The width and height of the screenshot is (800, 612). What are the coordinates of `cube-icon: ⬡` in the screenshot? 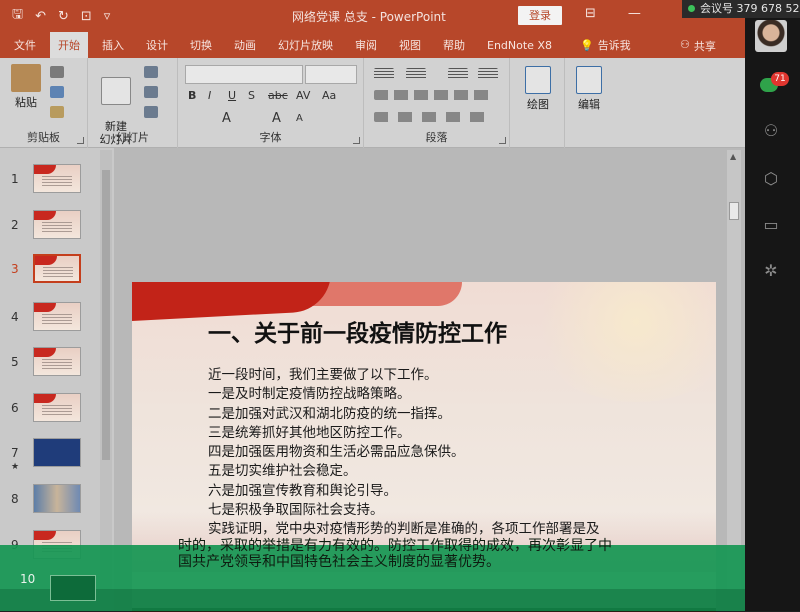 It's located at (771, 179).